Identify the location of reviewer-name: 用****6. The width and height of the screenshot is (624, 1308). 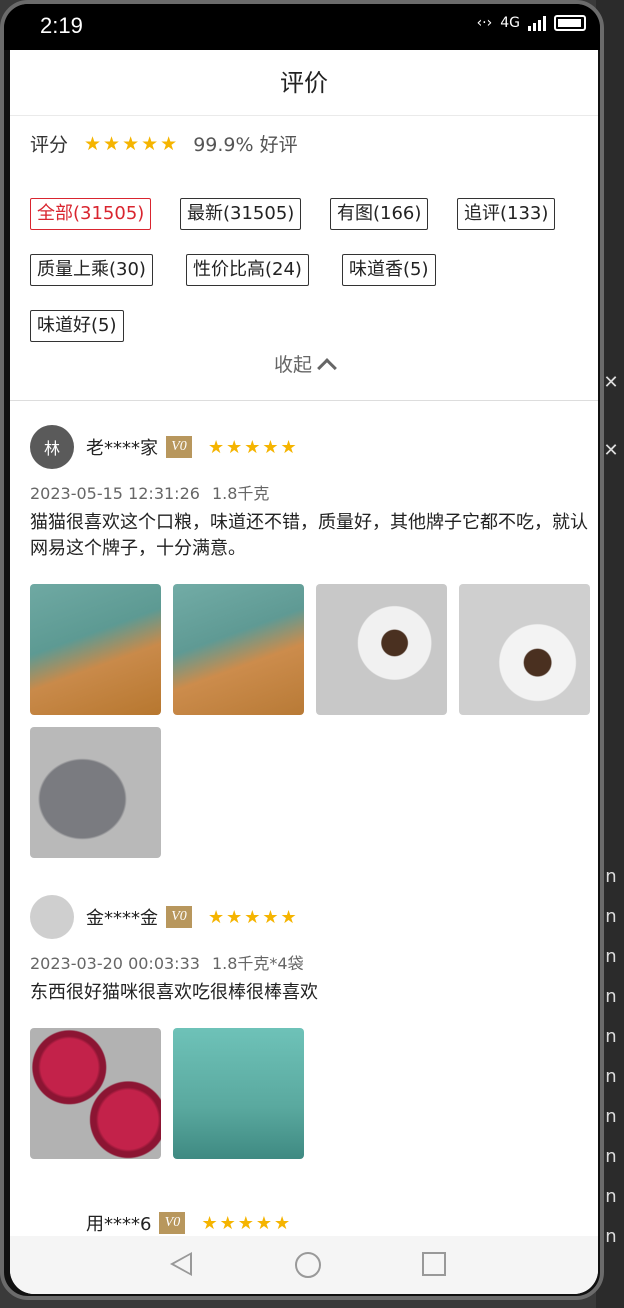
(119, 1224).